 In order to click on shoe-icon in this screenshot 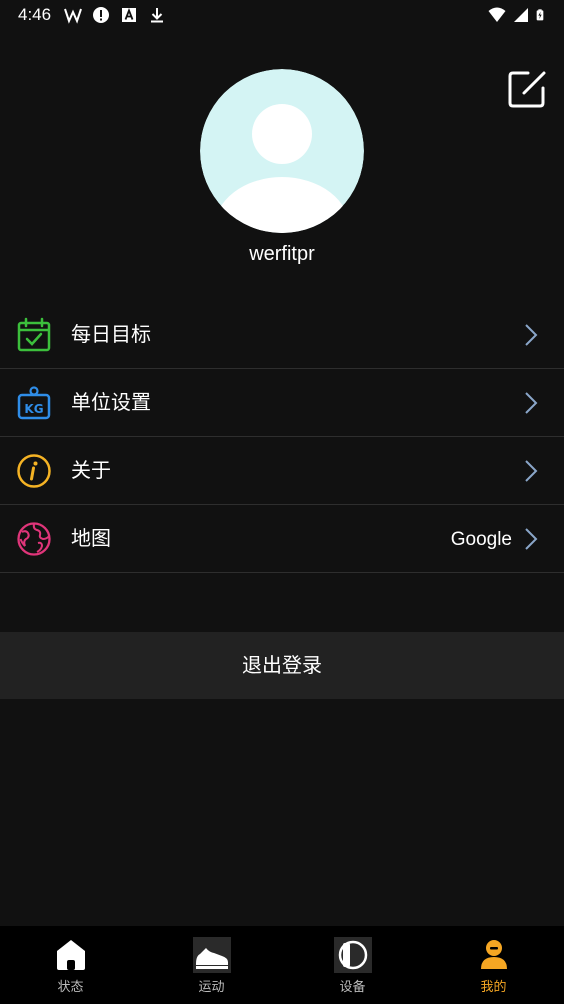, I will do `click(211, 955)`.